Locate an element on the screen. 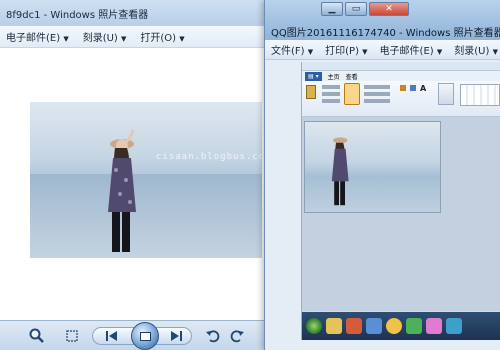 The height and width of the screenshot is (350, 500). text-icon: A is located at coordinates (423, 88).